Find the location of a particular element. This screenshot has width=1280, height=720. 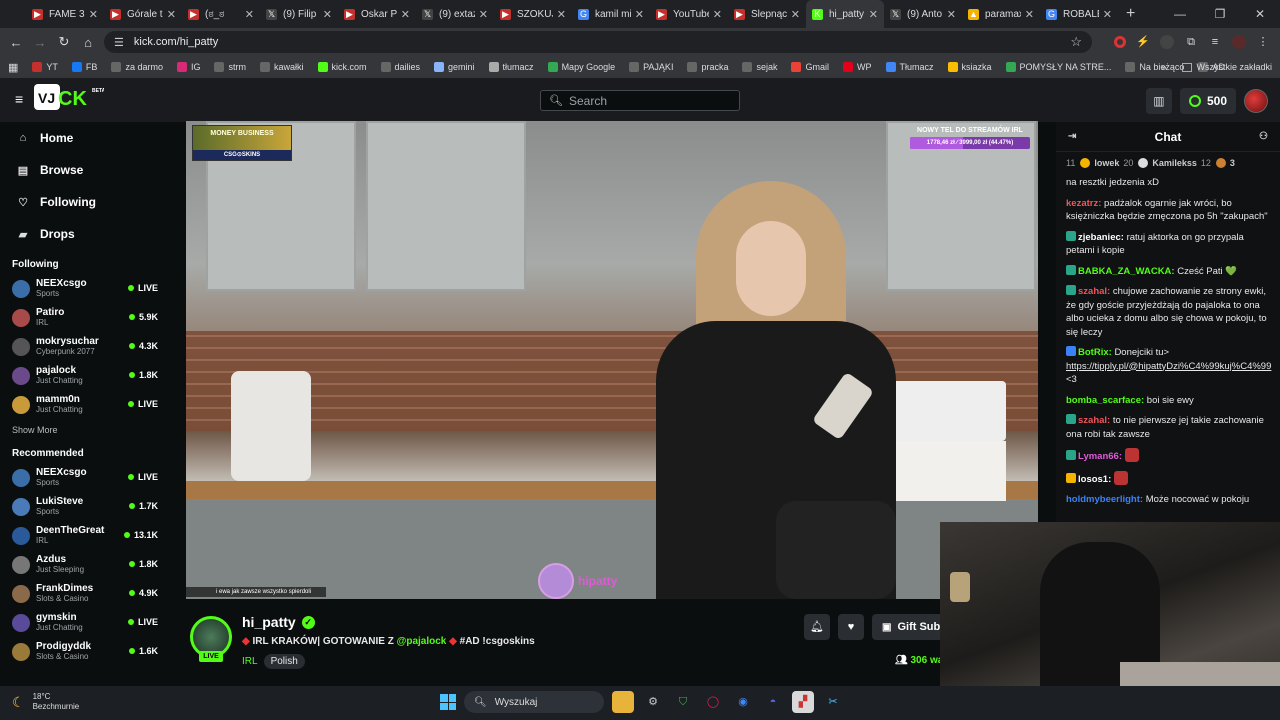

browser-tab: ▶ Oskar Pa ✕ is located at coordinates (377, 14).